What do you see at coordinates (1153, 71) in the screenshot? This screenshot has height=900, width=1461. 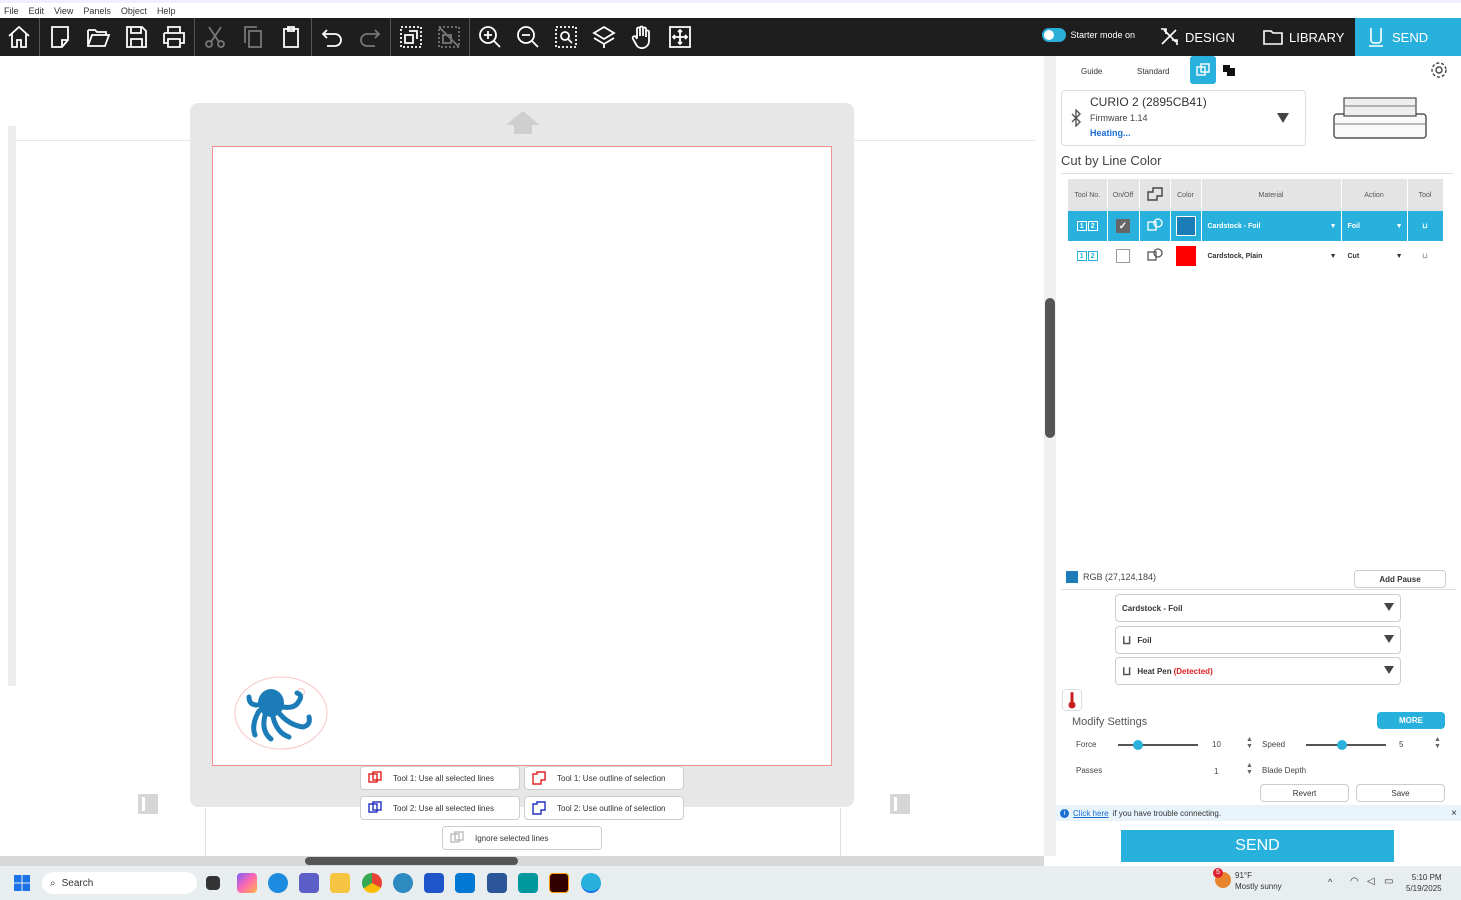 I see `tab-standard: Standard` at bounding box center [1153, 71].